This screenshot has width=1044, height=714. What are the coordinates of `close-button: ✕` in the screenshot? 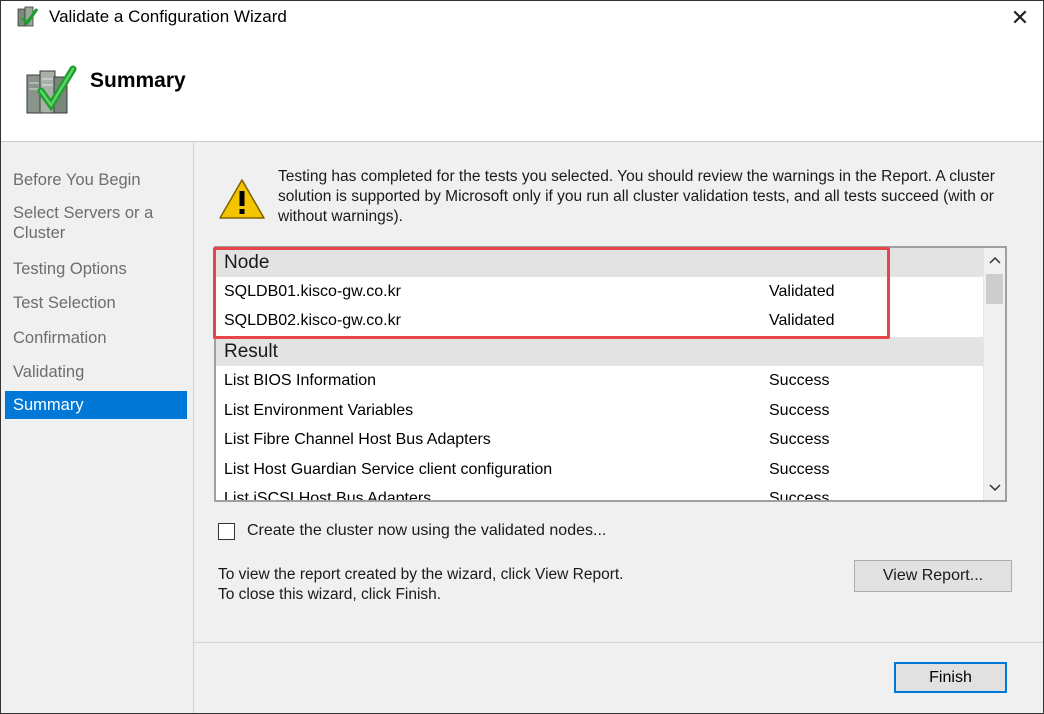 It's located at (1020, 18).